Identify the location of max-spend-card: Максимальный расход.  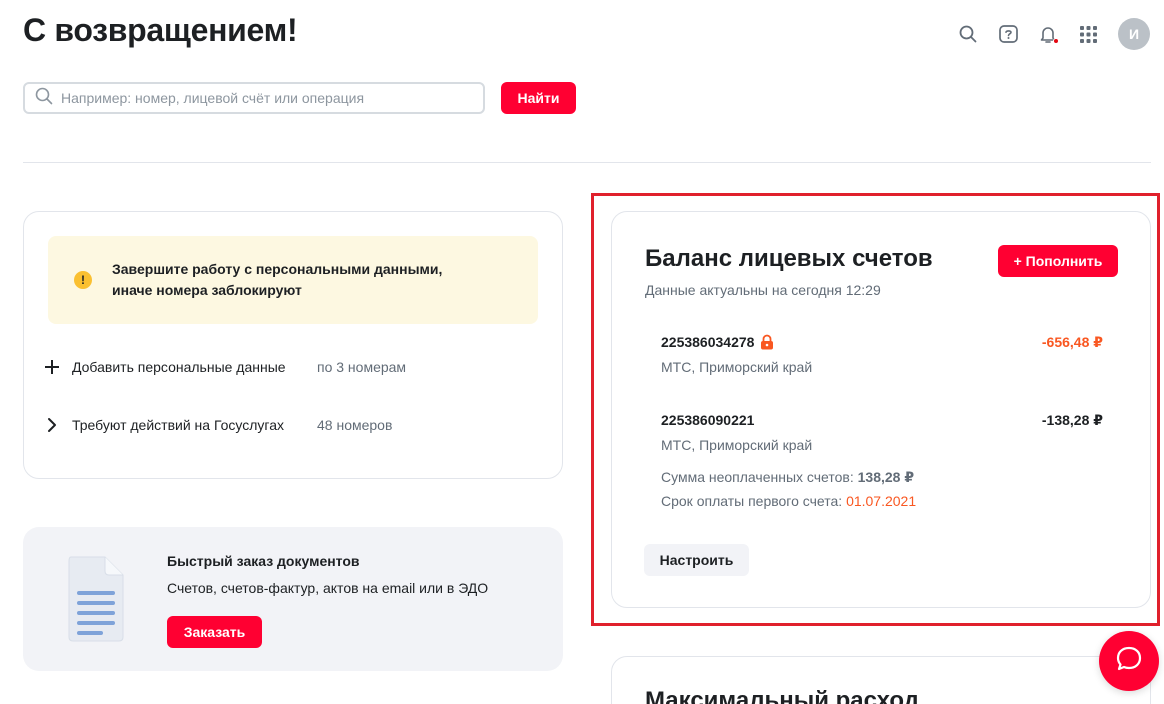
(881, 680).